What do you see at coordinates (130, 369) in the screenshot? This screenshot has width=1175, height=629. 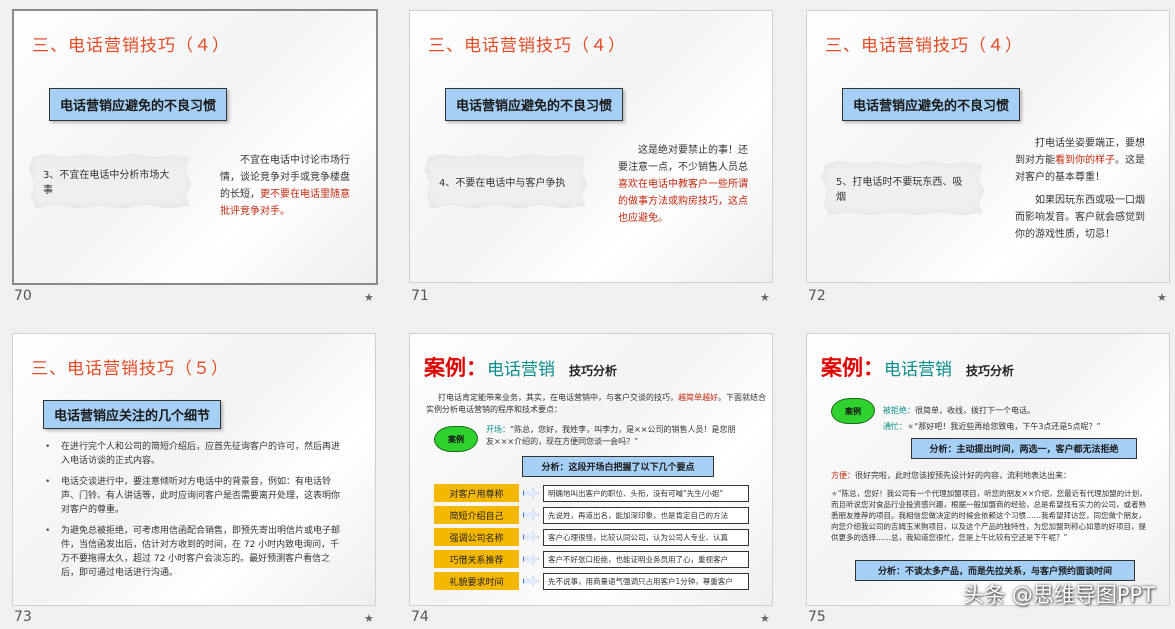 I see `slide-title: 三、电话营销技巧（５）` at bounding box center [130, 369].